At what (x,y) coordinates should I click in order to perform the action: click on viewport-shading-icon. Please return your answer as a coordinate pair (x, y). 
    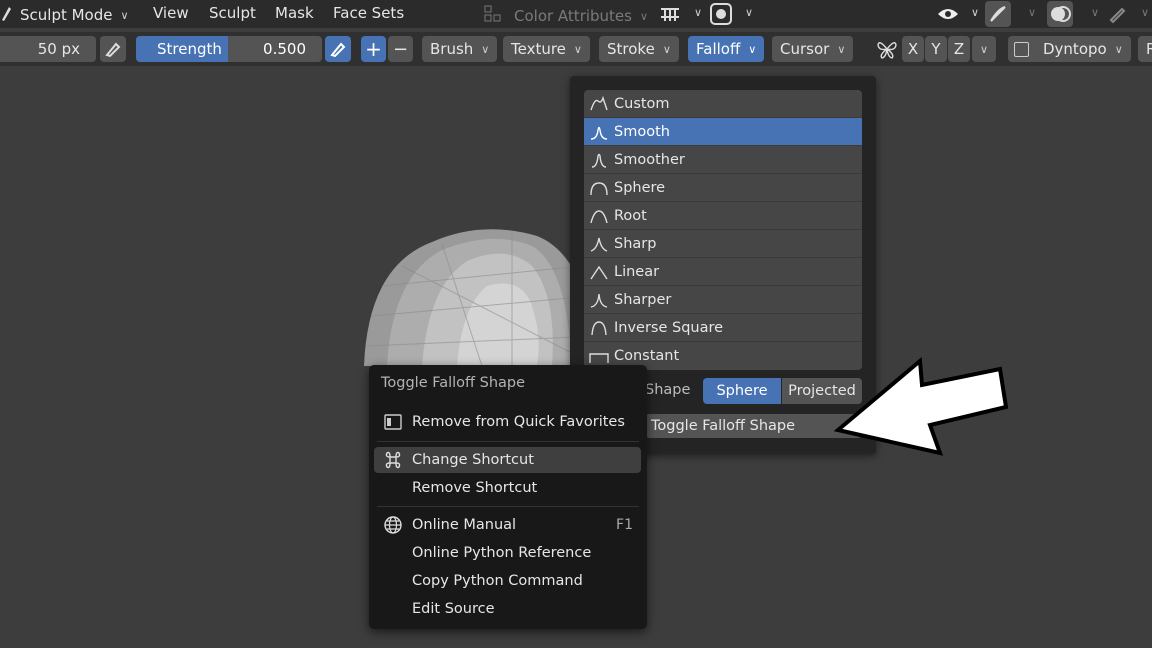
    Looking at the image, I should click on (721, 14).